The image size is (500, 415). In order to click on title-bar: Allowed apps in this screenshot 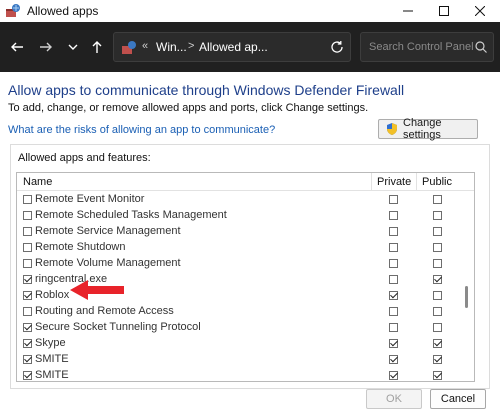, I will do `click(250, 11)`.